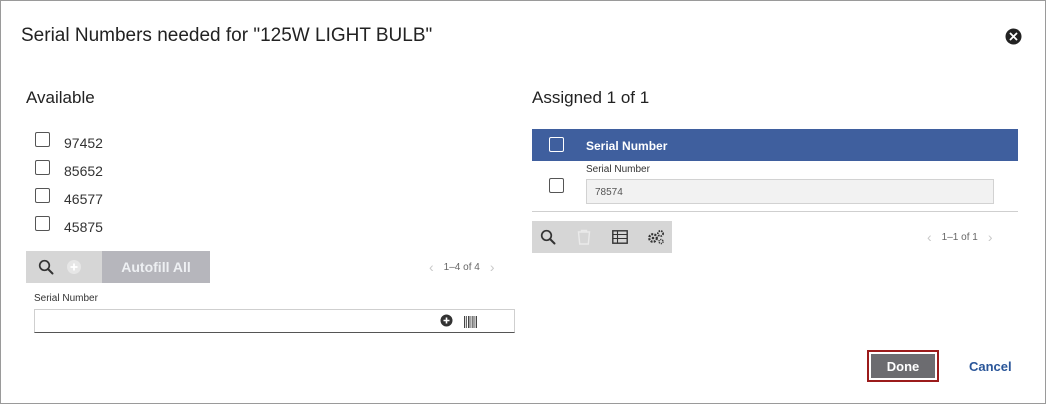 The height and width of the screenshot is (404, 1046). I want to click on serial-value: 97452, so click(83, 143).